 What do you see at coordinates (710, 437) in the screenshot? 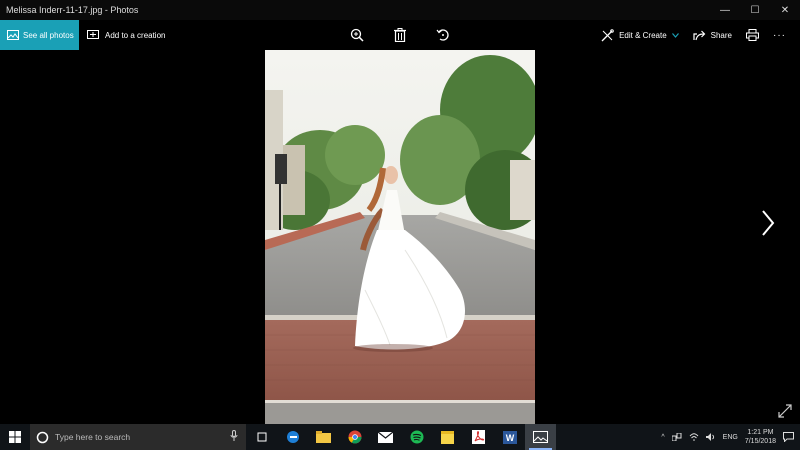
I see `volume-icon` at bounding box center [710, 437].